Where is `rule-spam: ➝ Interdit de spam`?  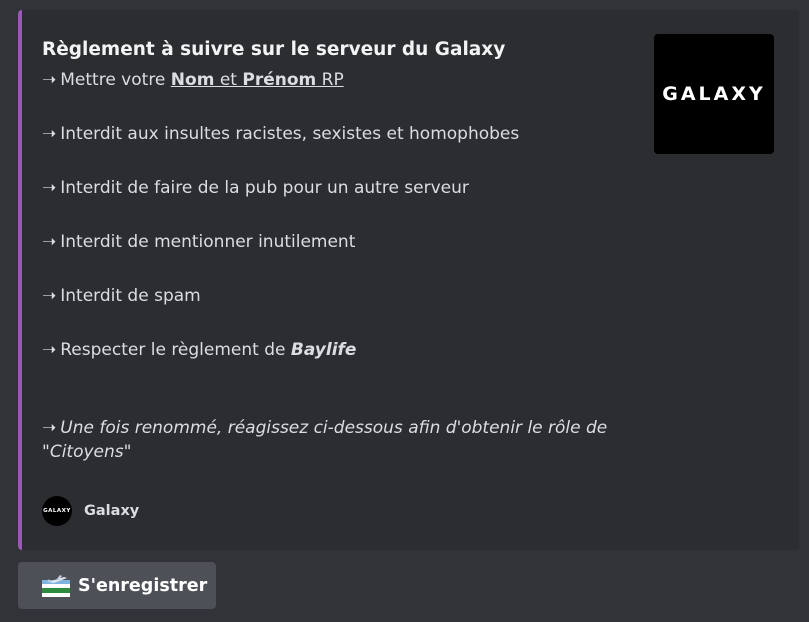 rule-spam: ➝ Interdit de spam is located at coordinates (337, 296).